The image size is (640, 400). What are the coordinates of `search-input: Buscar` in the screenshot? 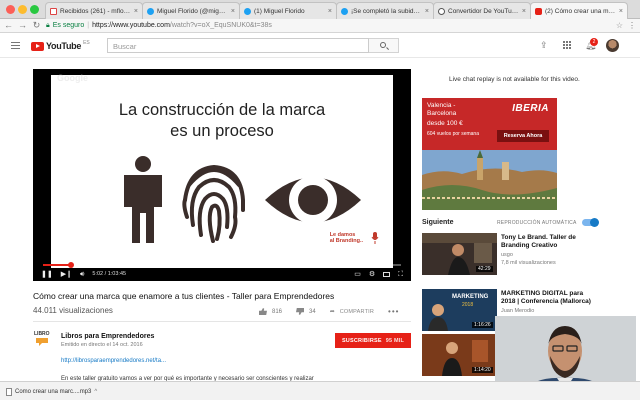 It's located at (238, 45).